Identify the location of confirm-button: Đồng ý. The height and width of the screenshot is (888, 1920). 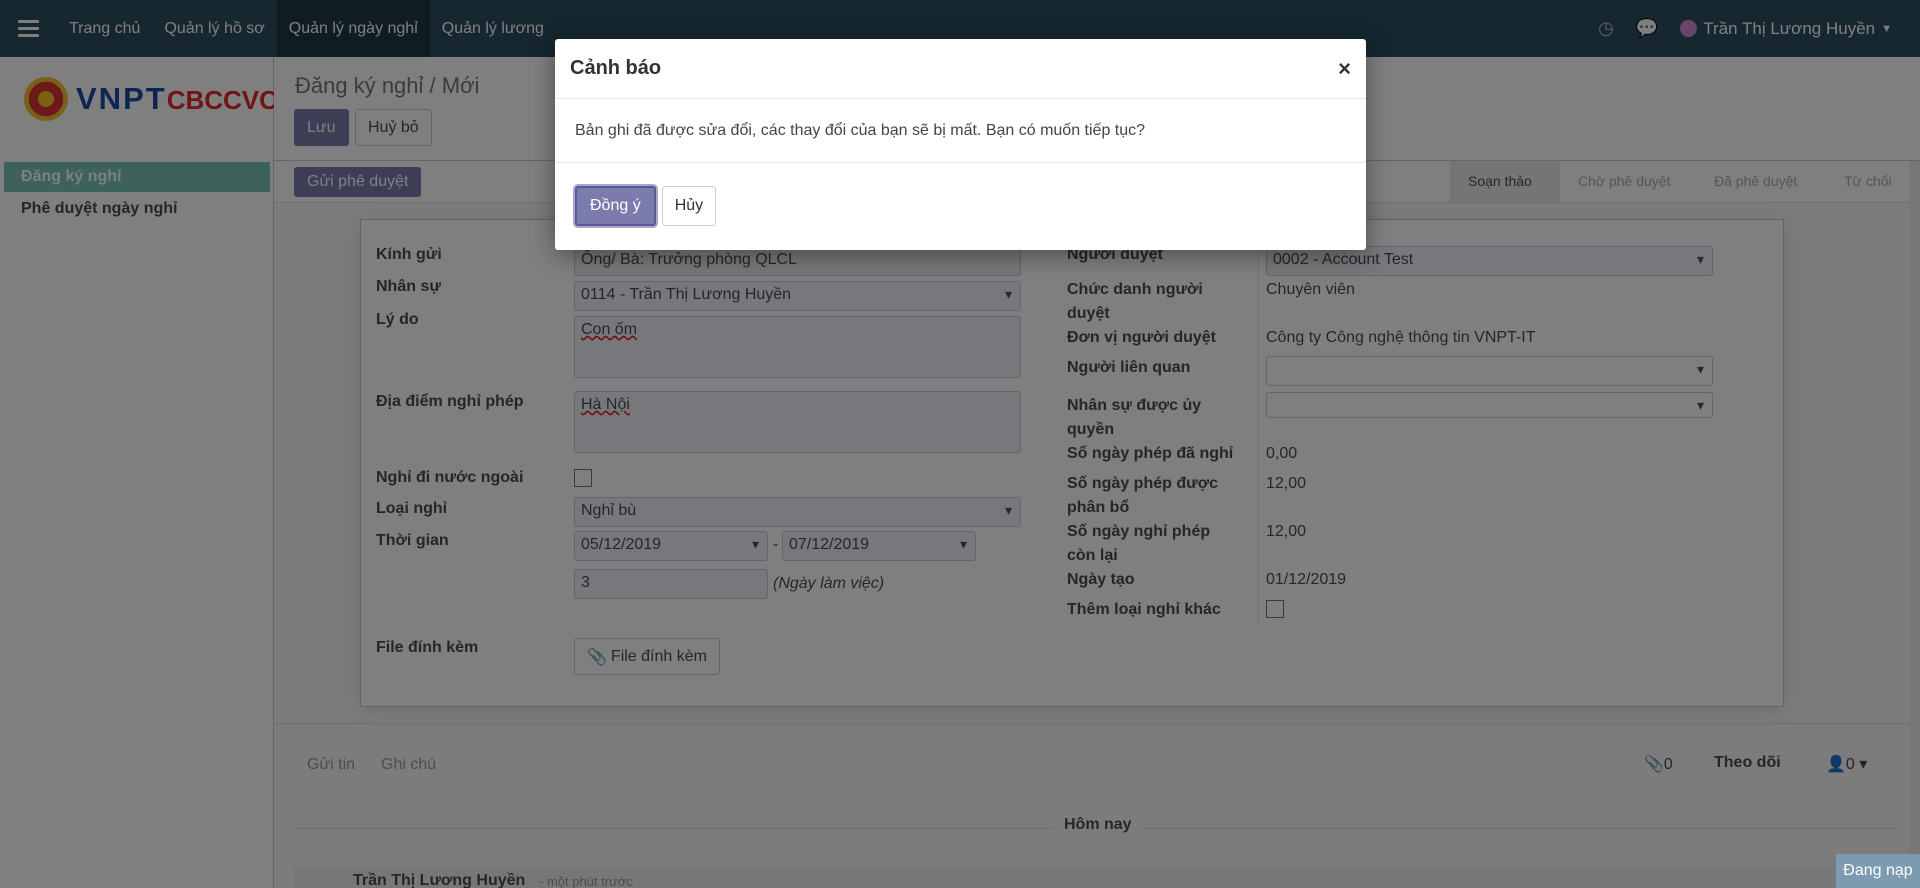
(615, 206).